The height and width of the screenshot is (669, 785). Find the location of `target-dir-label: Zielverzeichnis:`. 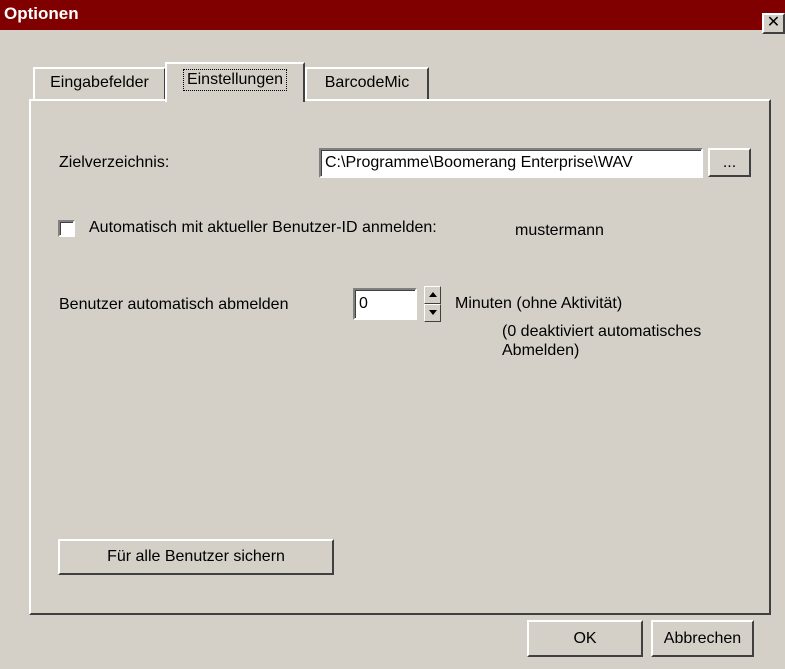

target-dir-label: Zielverzeichnis: is located at coordinates (114, 162).